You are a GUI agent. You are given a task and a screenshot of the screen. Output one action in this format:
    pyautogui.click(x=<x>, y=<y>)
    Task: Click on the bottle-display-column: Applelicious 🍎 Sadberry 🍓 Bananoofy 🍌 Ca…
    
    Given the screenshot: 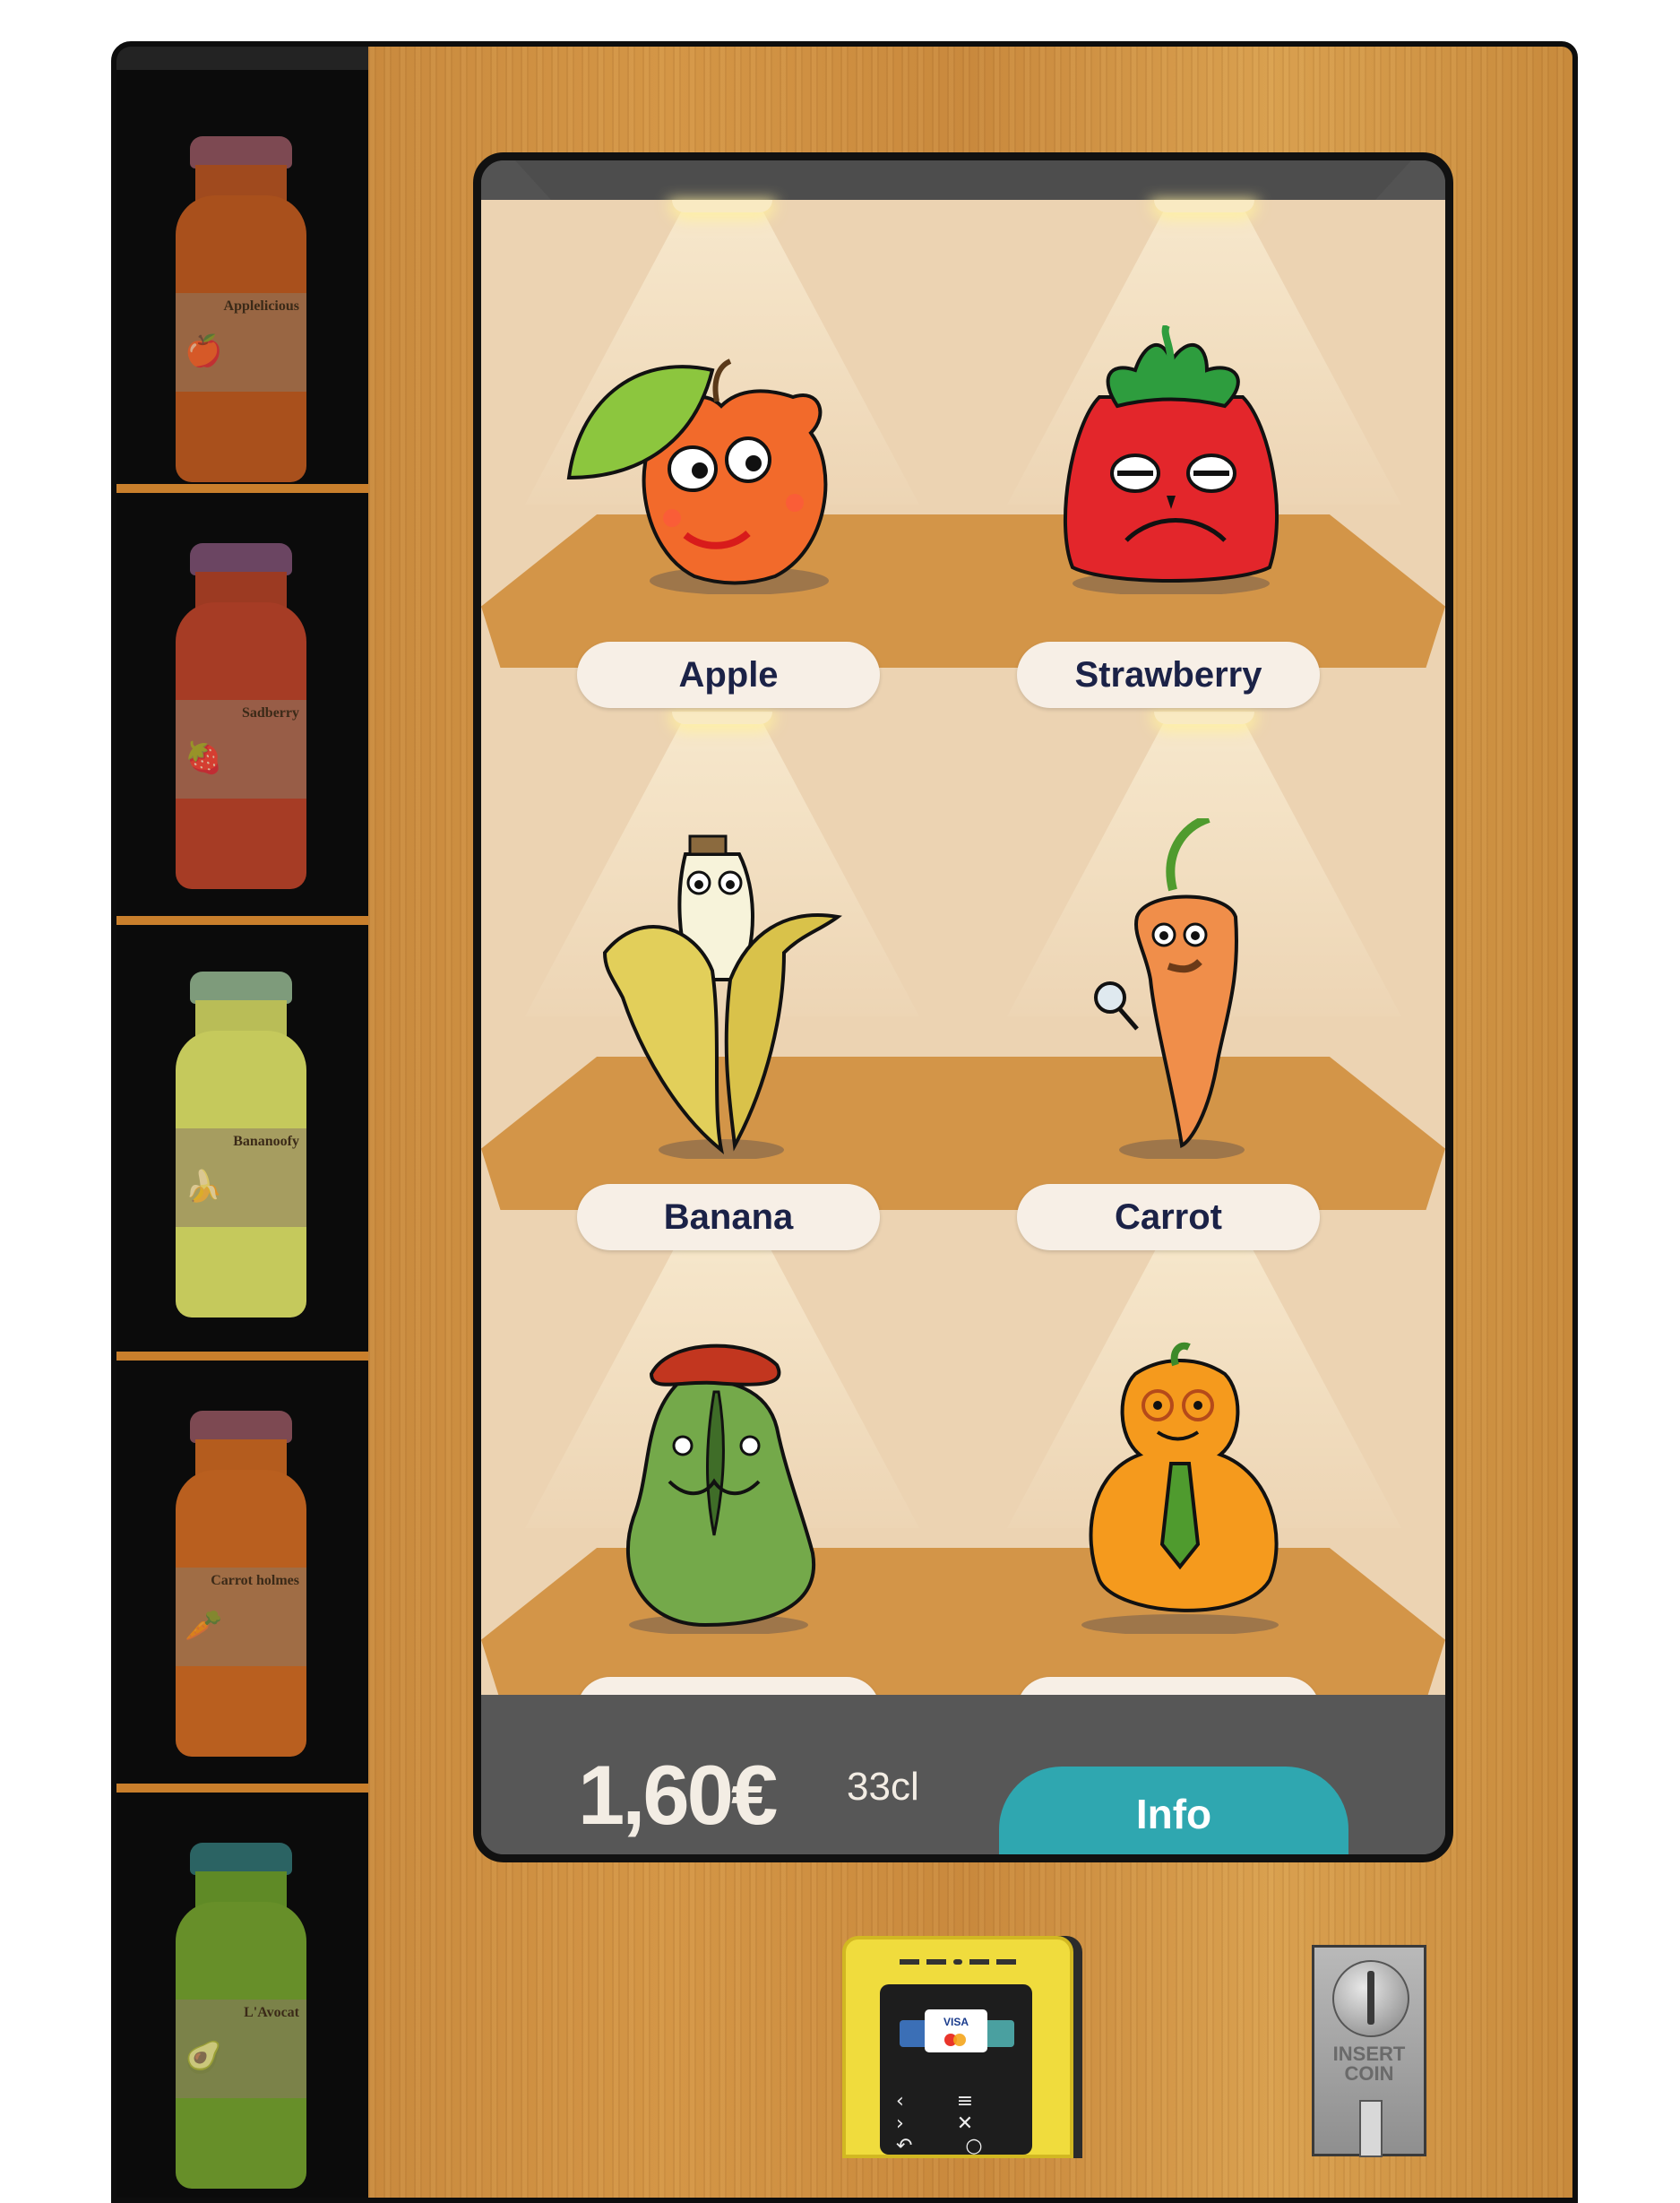 What is the action you would take?
    pyautogui.click(x=242, y=1123)
    